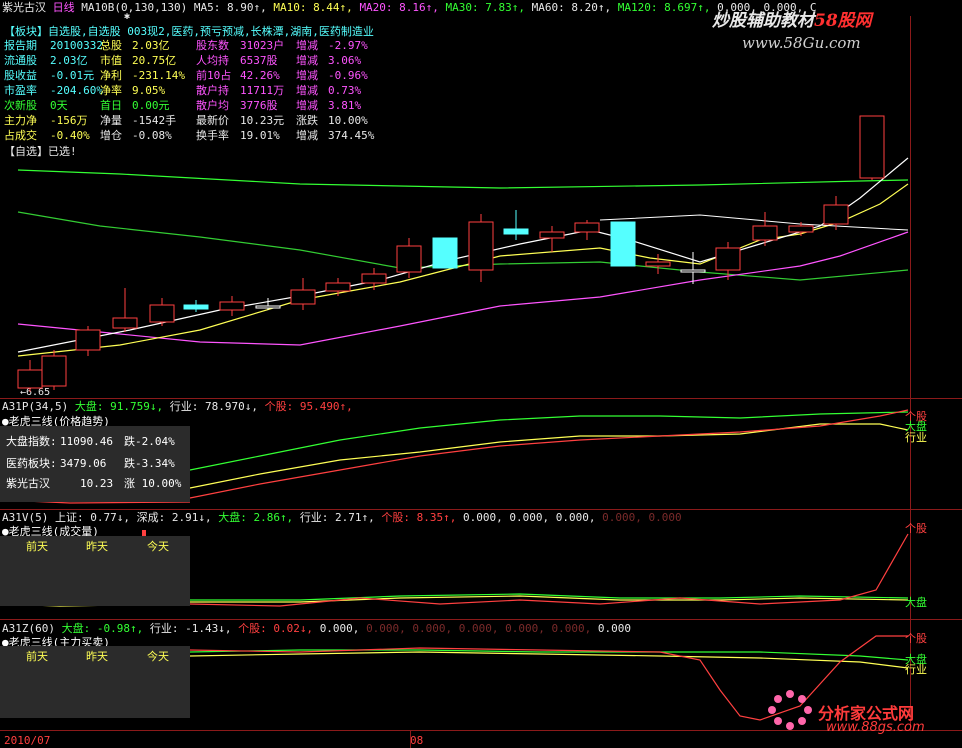  What do you see at coordinates (910, 373) in the screenshot?
I see `right-axis` at bounding box center [910, 373].